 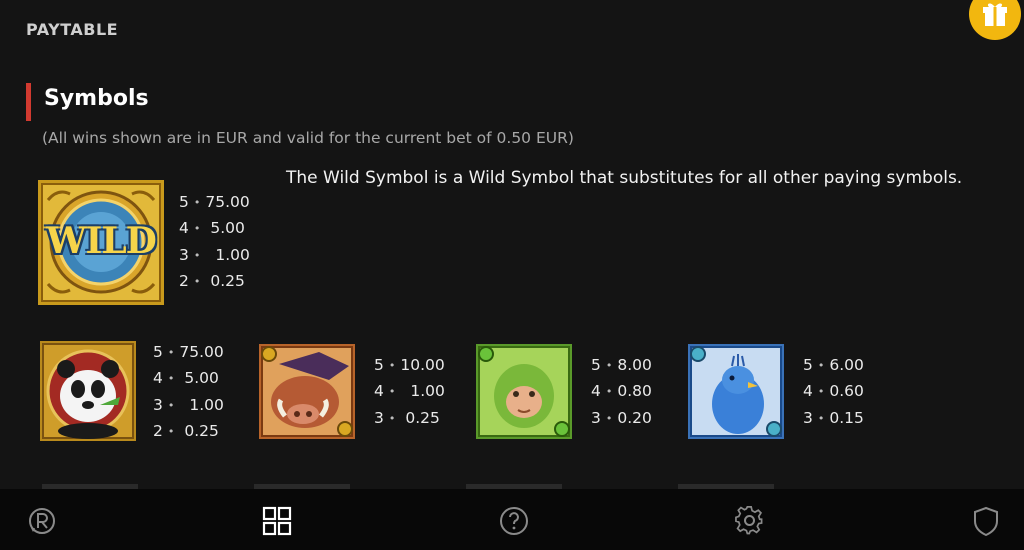 I want to click on pay-row: 3 • 0.20, so click(x=621, y=417).